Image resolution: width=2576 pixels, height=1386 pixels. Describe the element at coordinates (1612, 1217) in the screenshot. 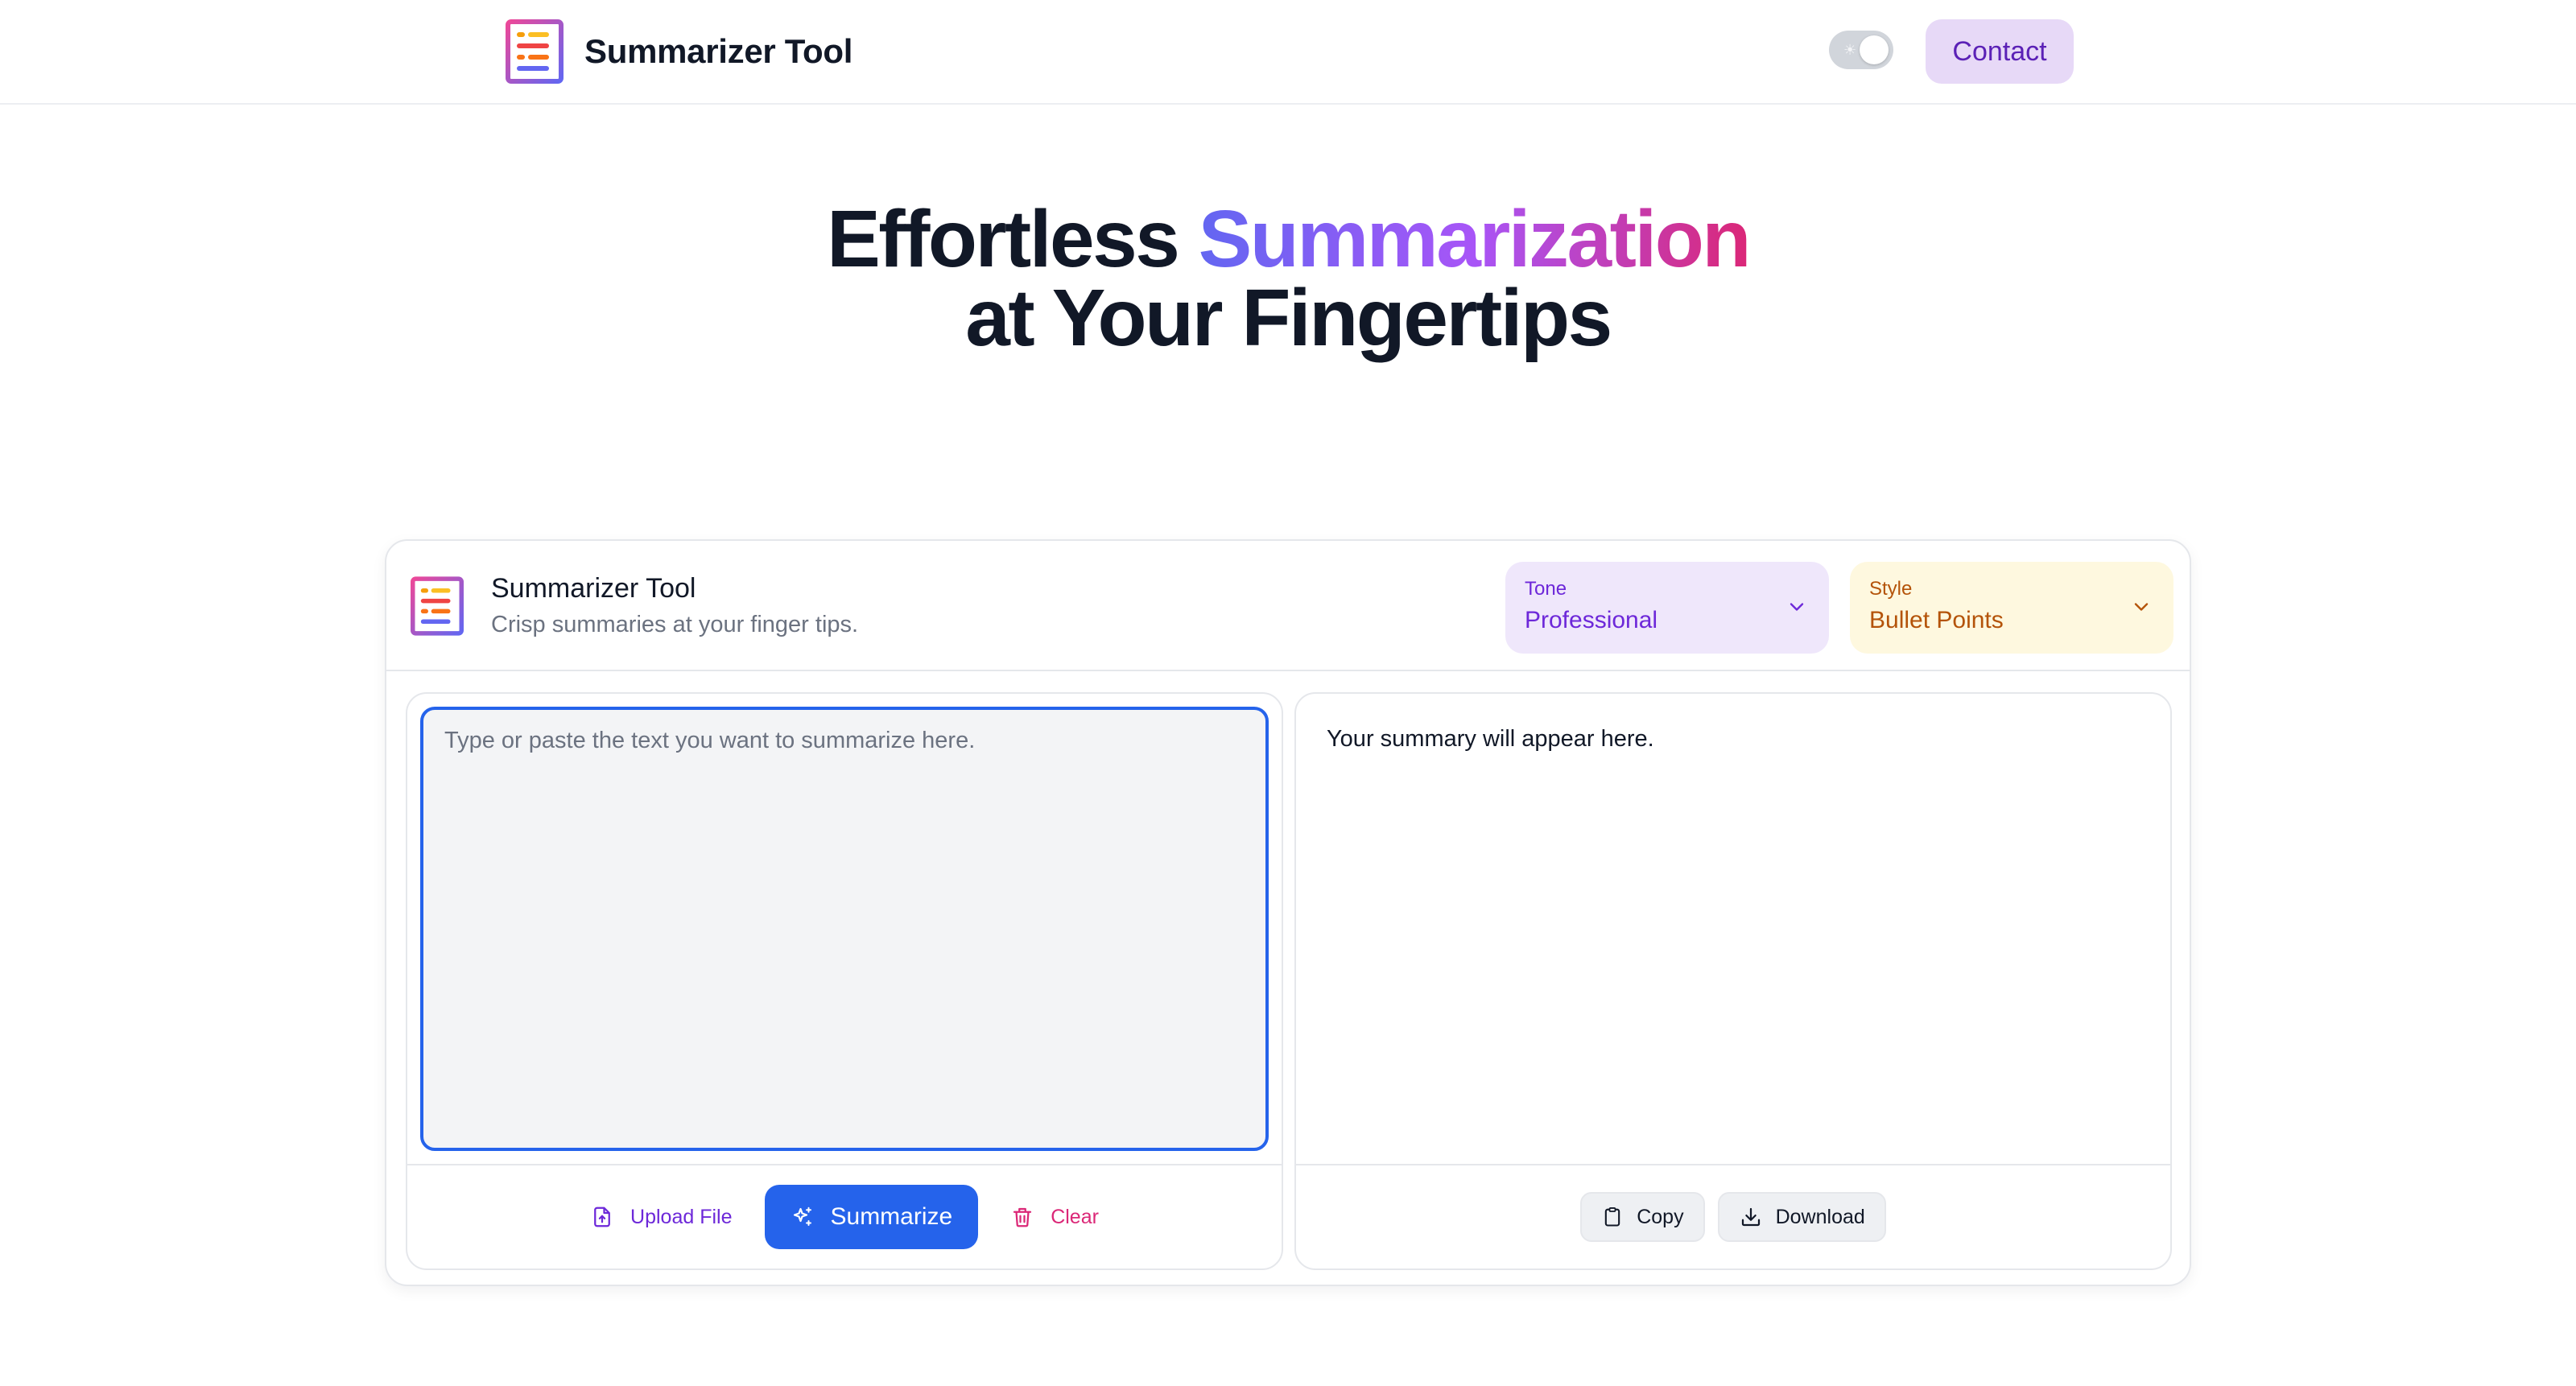

I see `clipboard-icon` at that location.